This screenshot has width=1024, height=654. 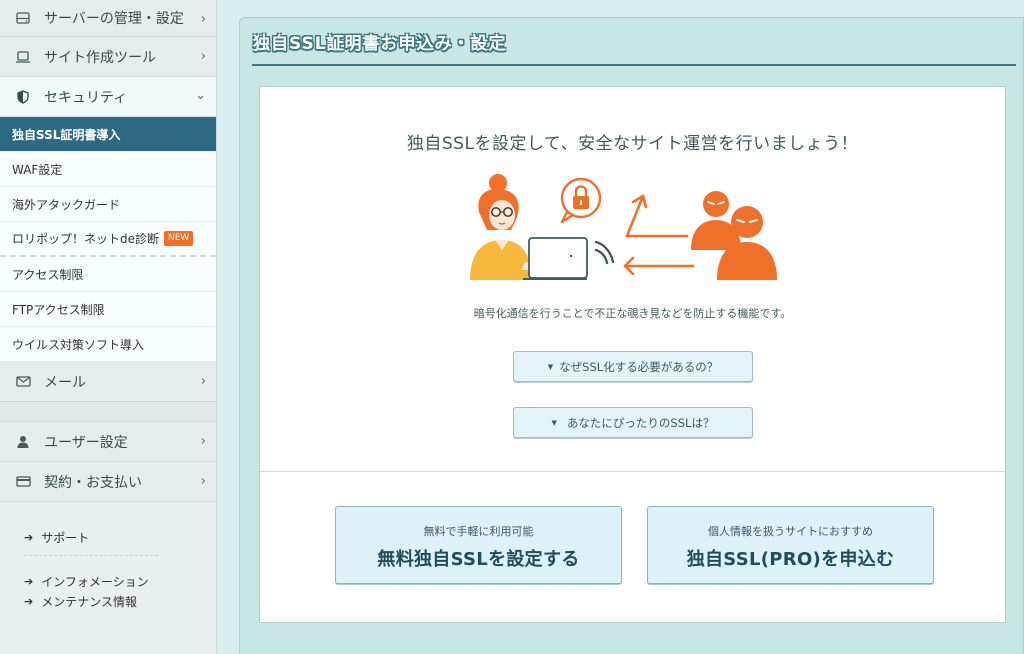 What do you see at coordinates (478, 545) in the screenshot?
I see `free-ssl-button: 無料で手軽に利用可能 無料独自SSLを設定する` at bounding box center [478, 545].